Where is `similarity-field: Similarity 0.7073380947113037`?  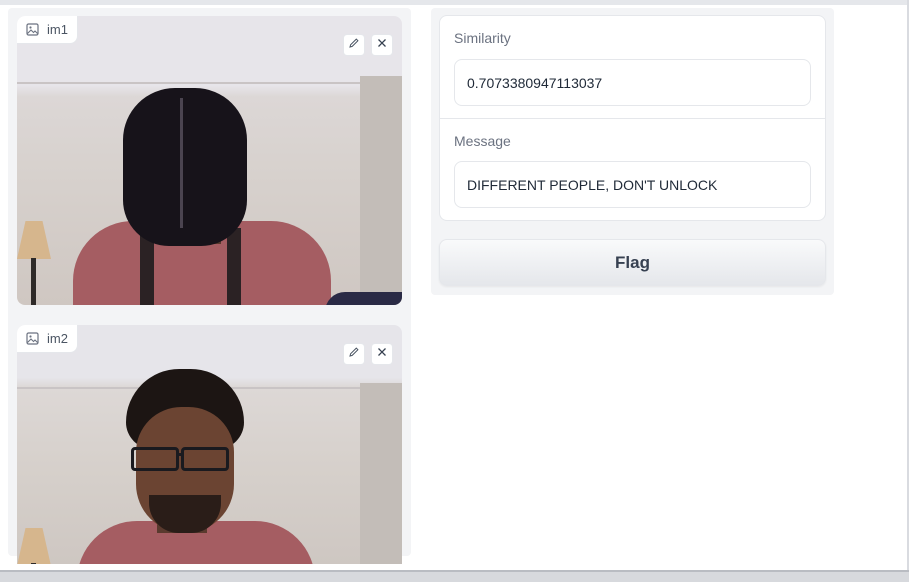 similarity-field: Similarity 0.7073380947113037 is located at coordinates (632, 67).